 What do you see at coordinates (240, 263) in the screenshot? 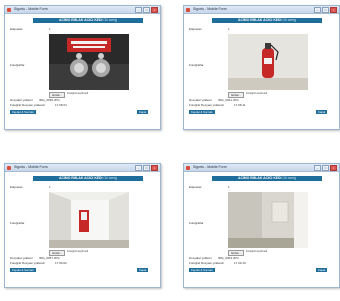
I see `meta-value-2: 17.09.19` at bounding box center [240, 263].